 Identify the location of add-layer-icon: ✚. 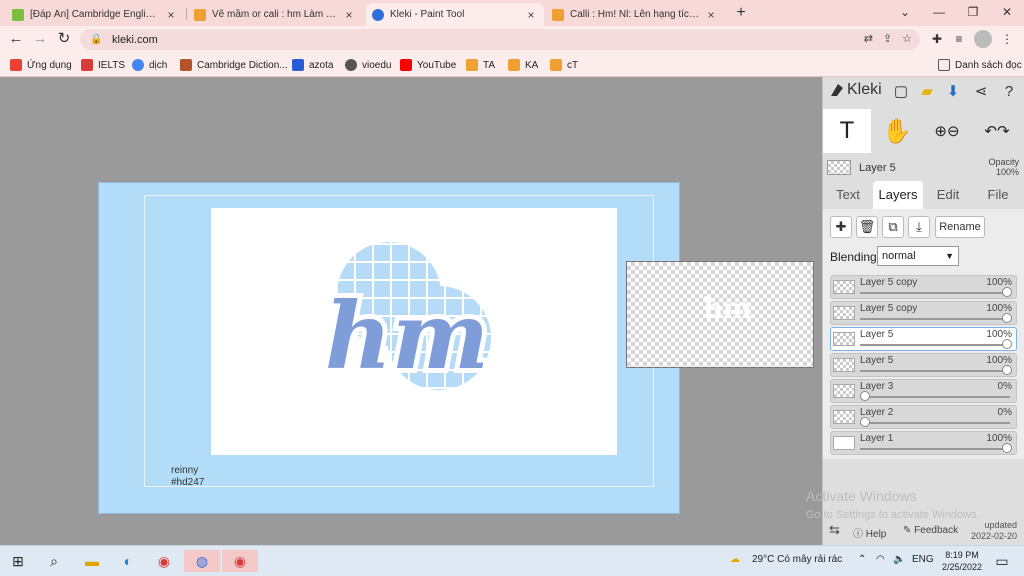
(841, 227).